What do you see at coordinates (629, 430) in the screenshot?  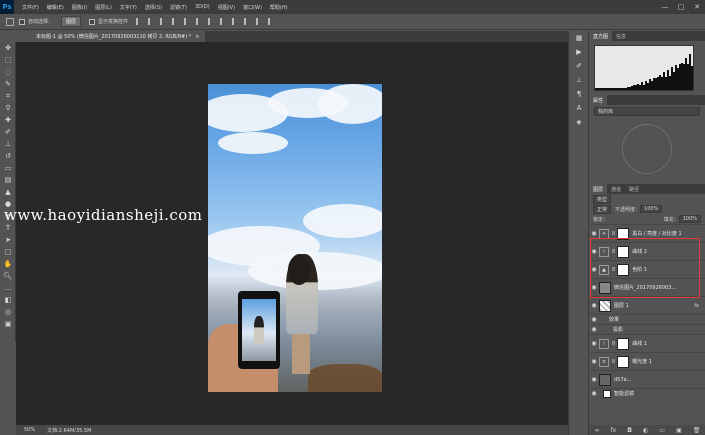 I see `add-mask-icon: ◘` at bounding box center [629, 430].